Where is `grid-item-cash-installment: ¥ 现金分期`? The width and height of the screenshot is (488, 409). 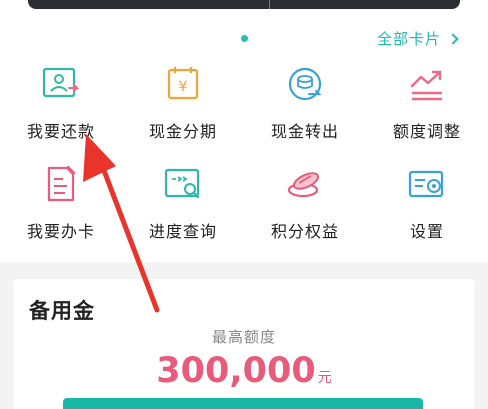 grid-item-cash-installment: ¥ 现金分期 is located at coordinates (183, 109).